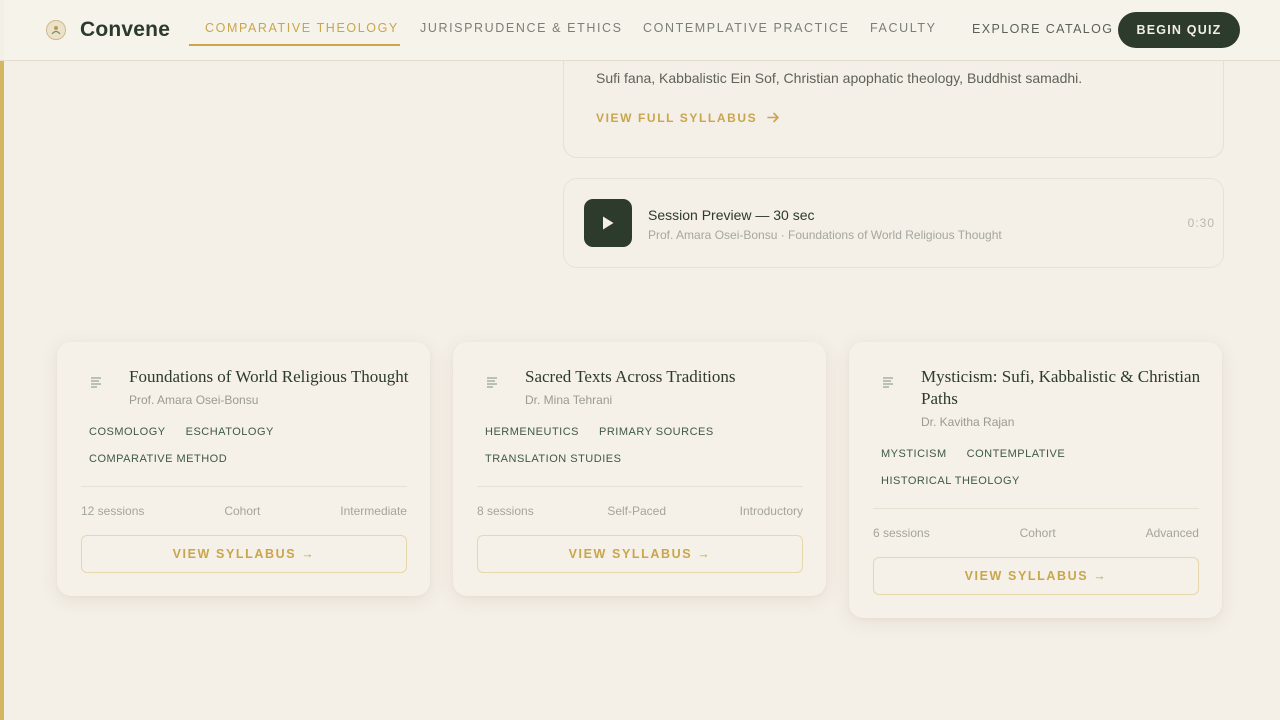 This screenshot has width=1280, height=720. I want to click on left-accent-rule, so click(2, 360).